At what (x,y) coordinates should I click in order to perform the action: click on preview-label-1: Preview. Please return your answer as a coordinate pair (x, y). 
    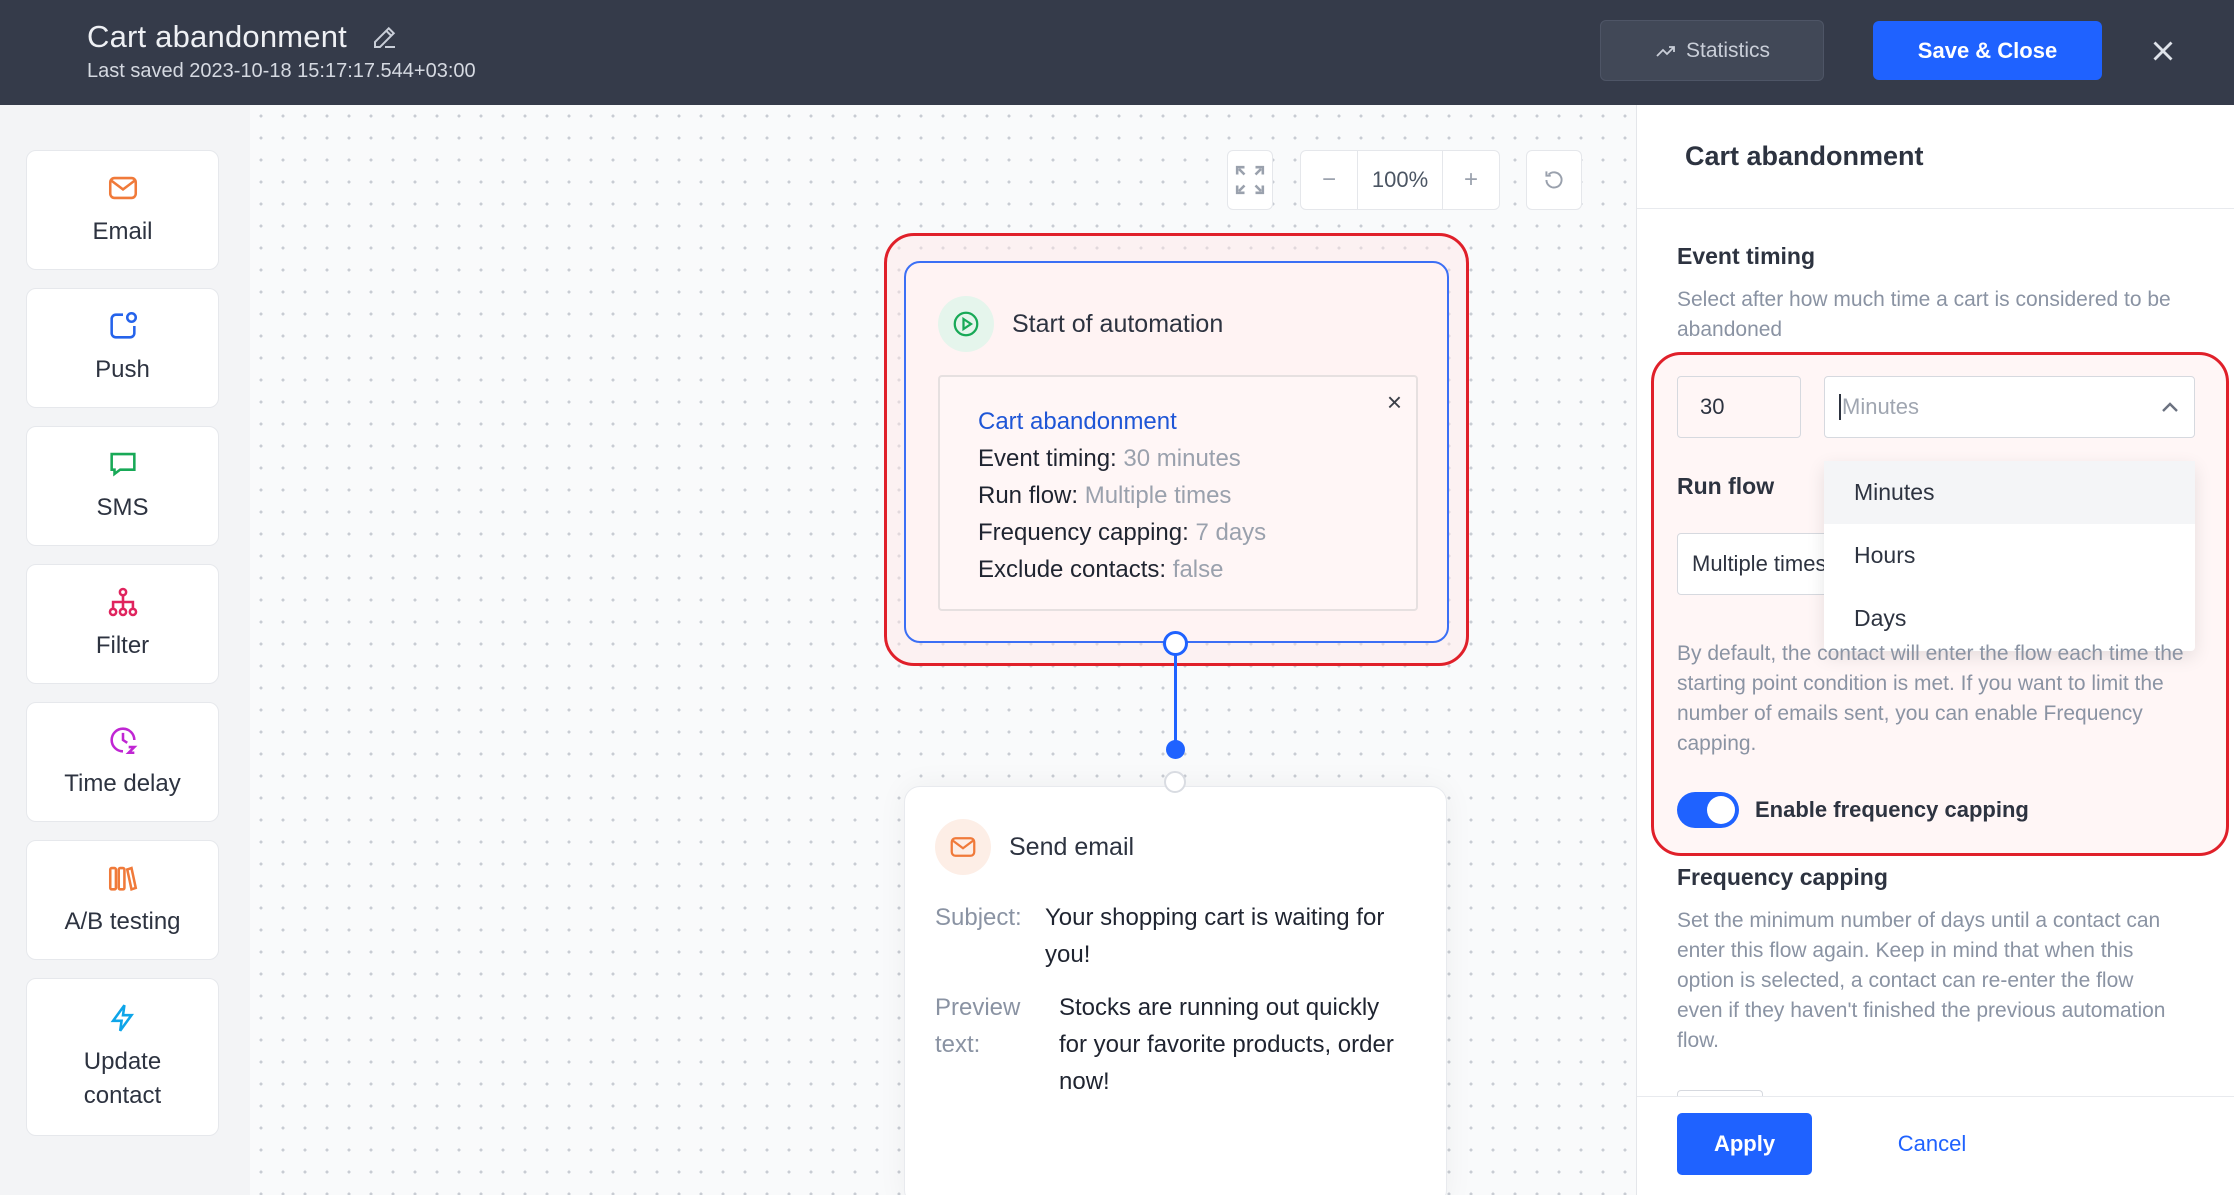
    Looking at the image, I should click on (978, 1007).